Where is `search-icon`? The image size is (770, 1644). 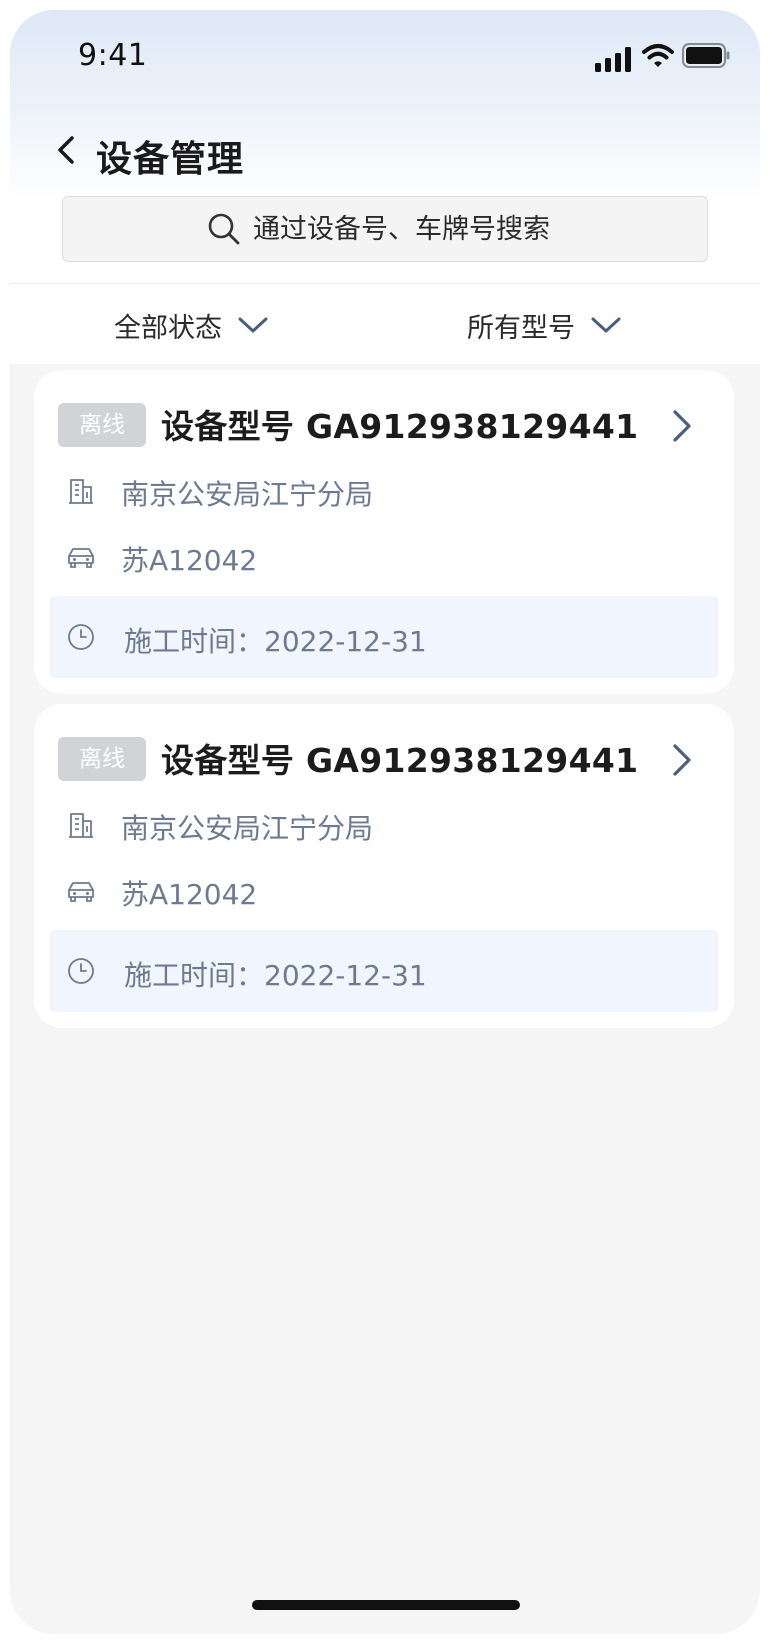
search-icon is located at coordinates (224, 229).